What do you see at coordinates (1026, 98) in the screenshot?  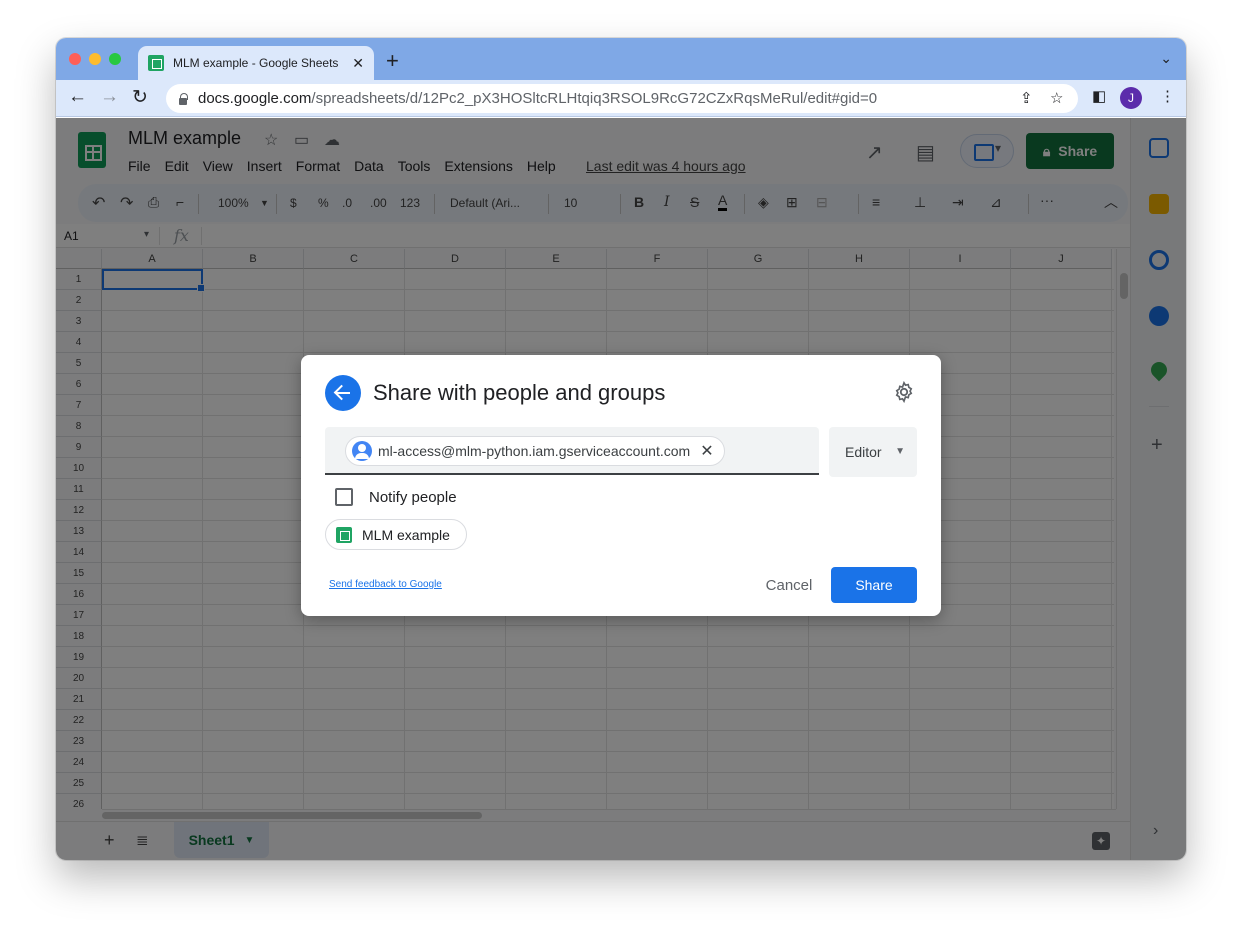 I see `share-page-icon: ⇪` at bounding box center [1026, 98].